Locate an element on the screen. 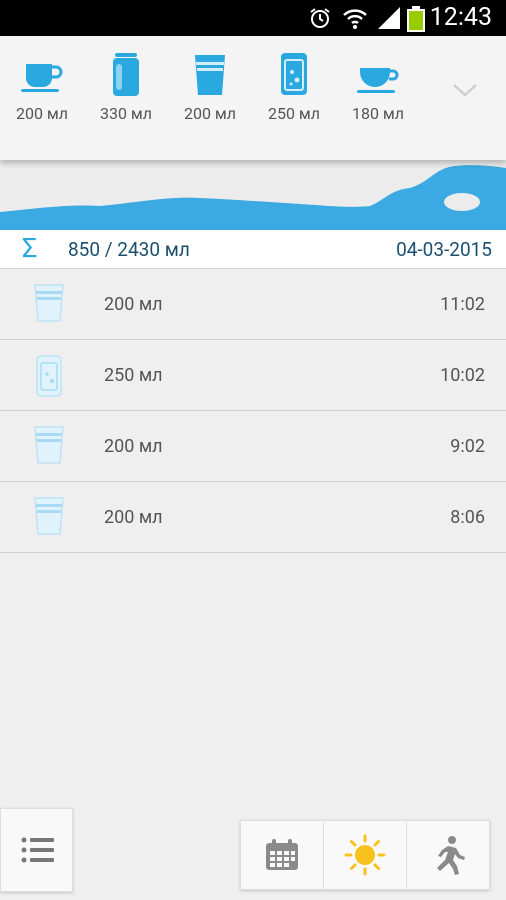  list-item: 200 мл 11:02 is located at coordinates (253, 304).